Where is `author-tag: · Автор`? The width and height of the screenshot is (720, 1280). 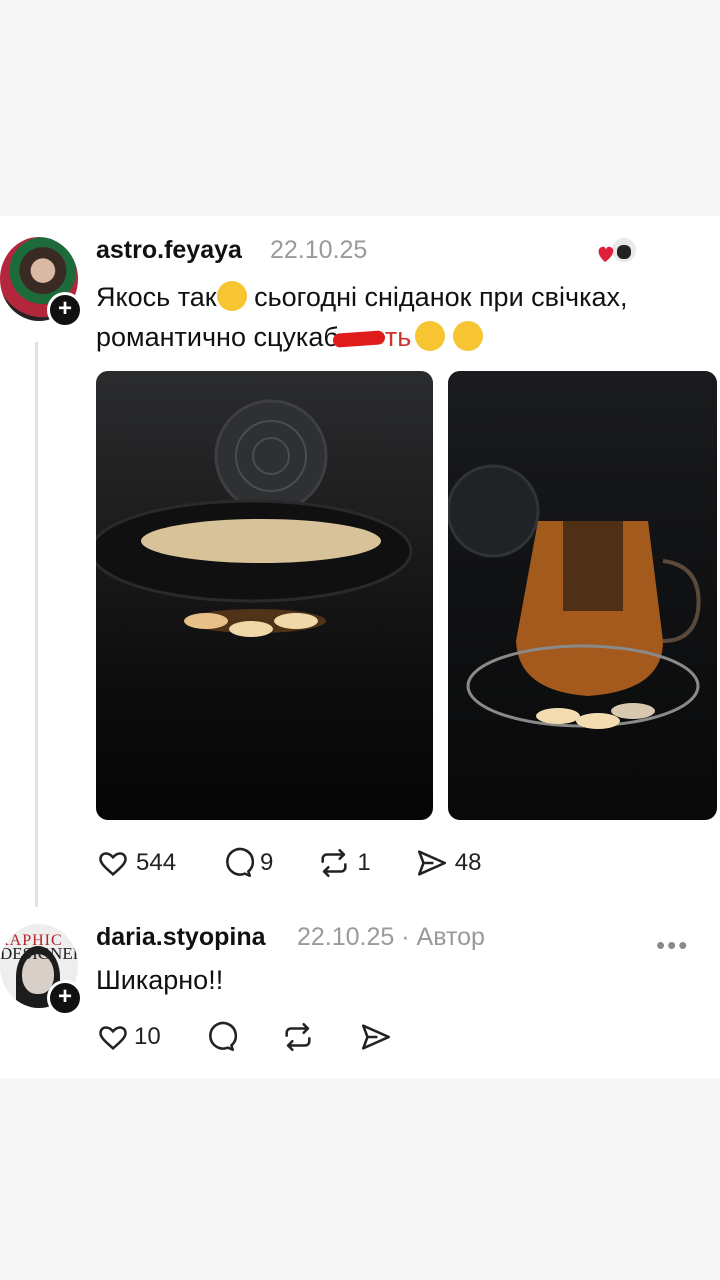 author-tag: · Автор is located at coordinates (439, 937).